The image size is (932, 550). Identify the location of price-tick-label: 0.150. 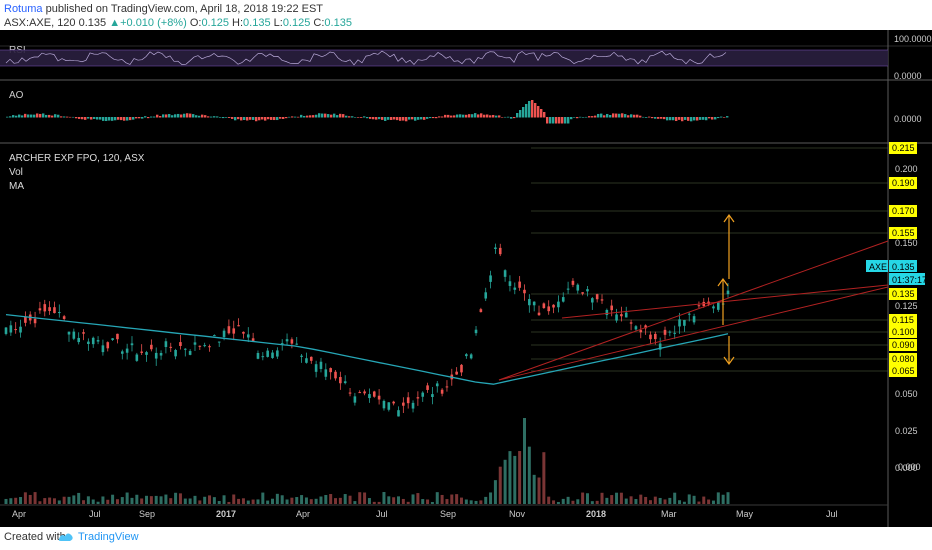
(906, 243).